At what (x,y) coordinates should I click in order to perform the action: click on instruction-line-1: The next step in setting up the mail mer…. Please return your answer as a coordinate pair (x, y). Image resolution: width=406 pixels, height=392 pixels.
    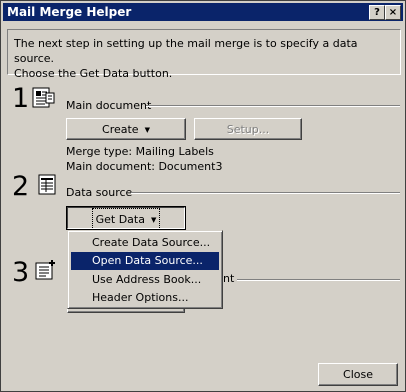
    Looking at the image, I should click on (186, 51).